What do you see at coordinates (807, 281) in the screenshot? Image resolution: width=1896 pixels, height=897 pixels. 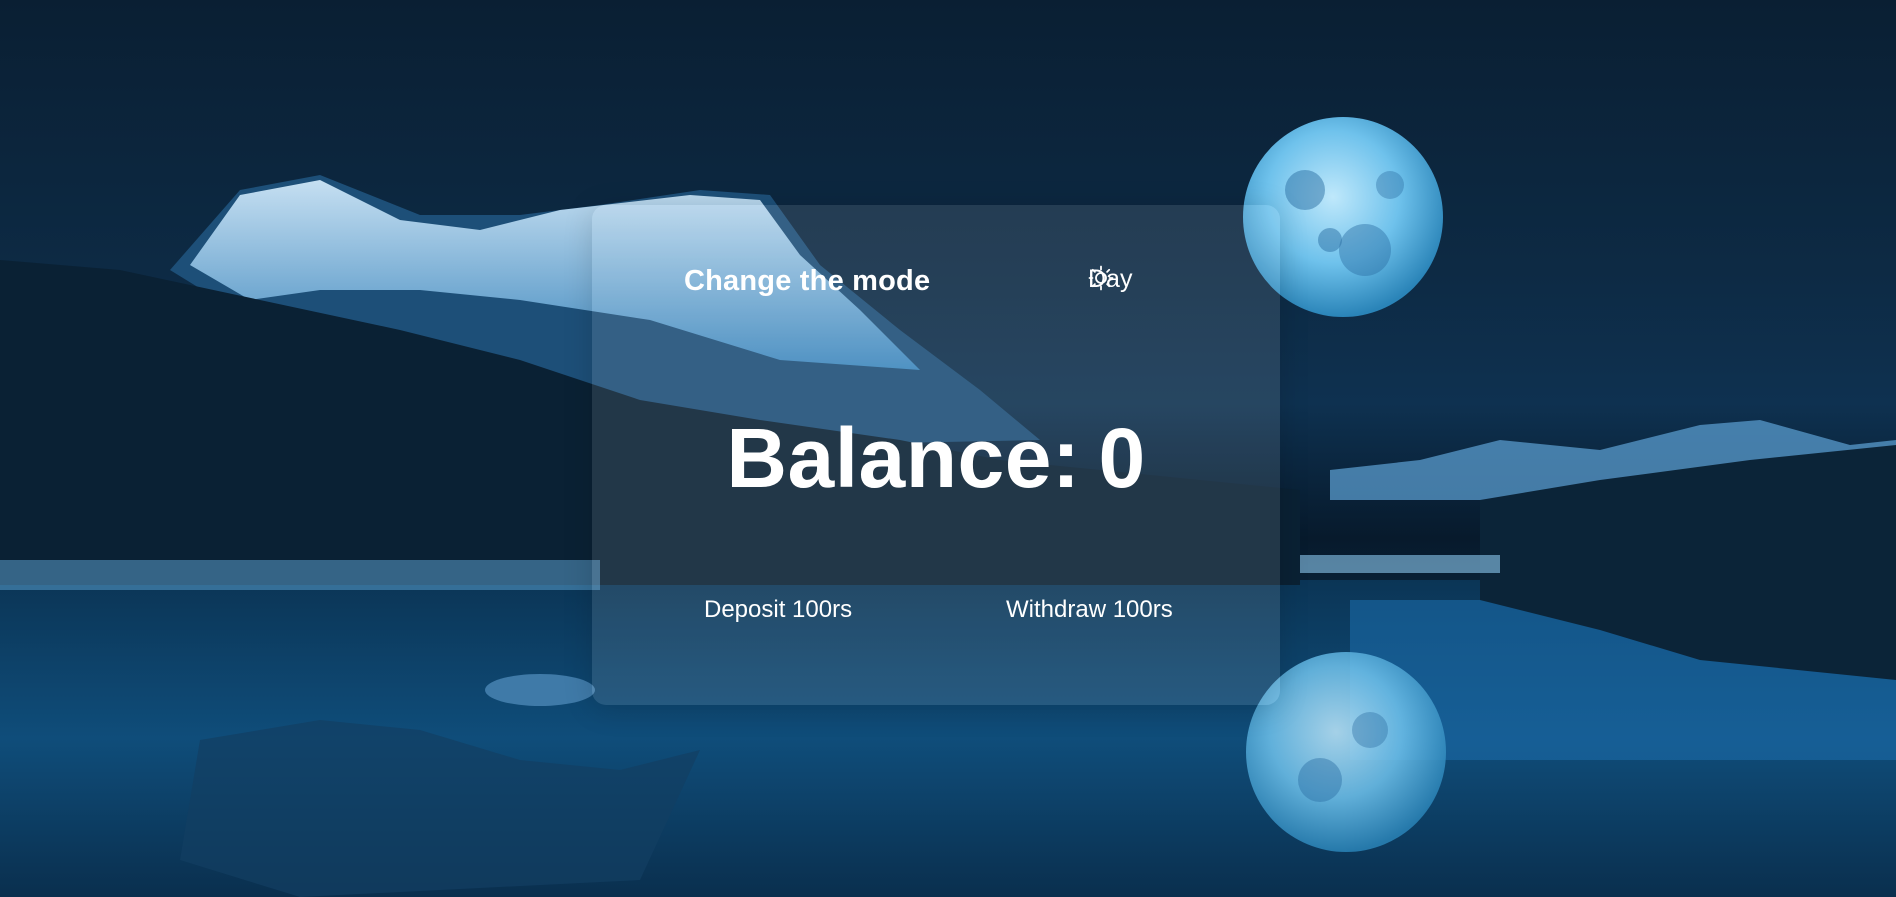 I see `change-mode-label: Change the mode` at bounding box center [807, 281].